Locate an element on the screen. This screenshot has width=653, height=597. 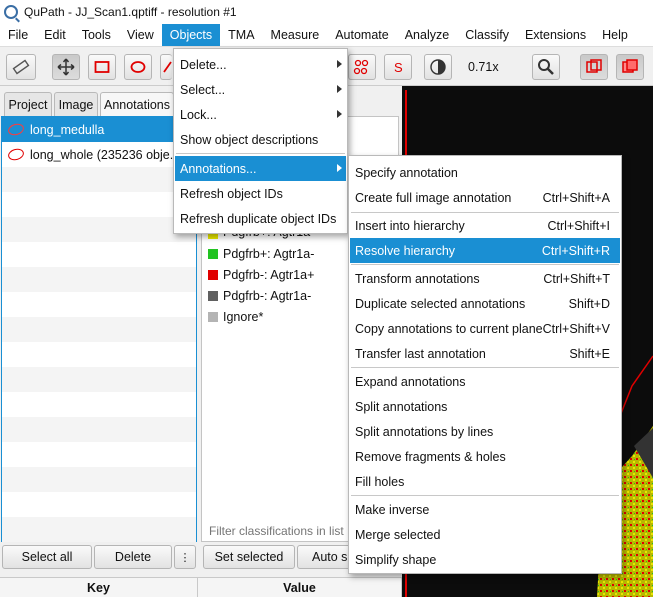
menu-item-transform-annotations: Transform annotations Ctrl+Shift+T is located at coordinates (485, 278).